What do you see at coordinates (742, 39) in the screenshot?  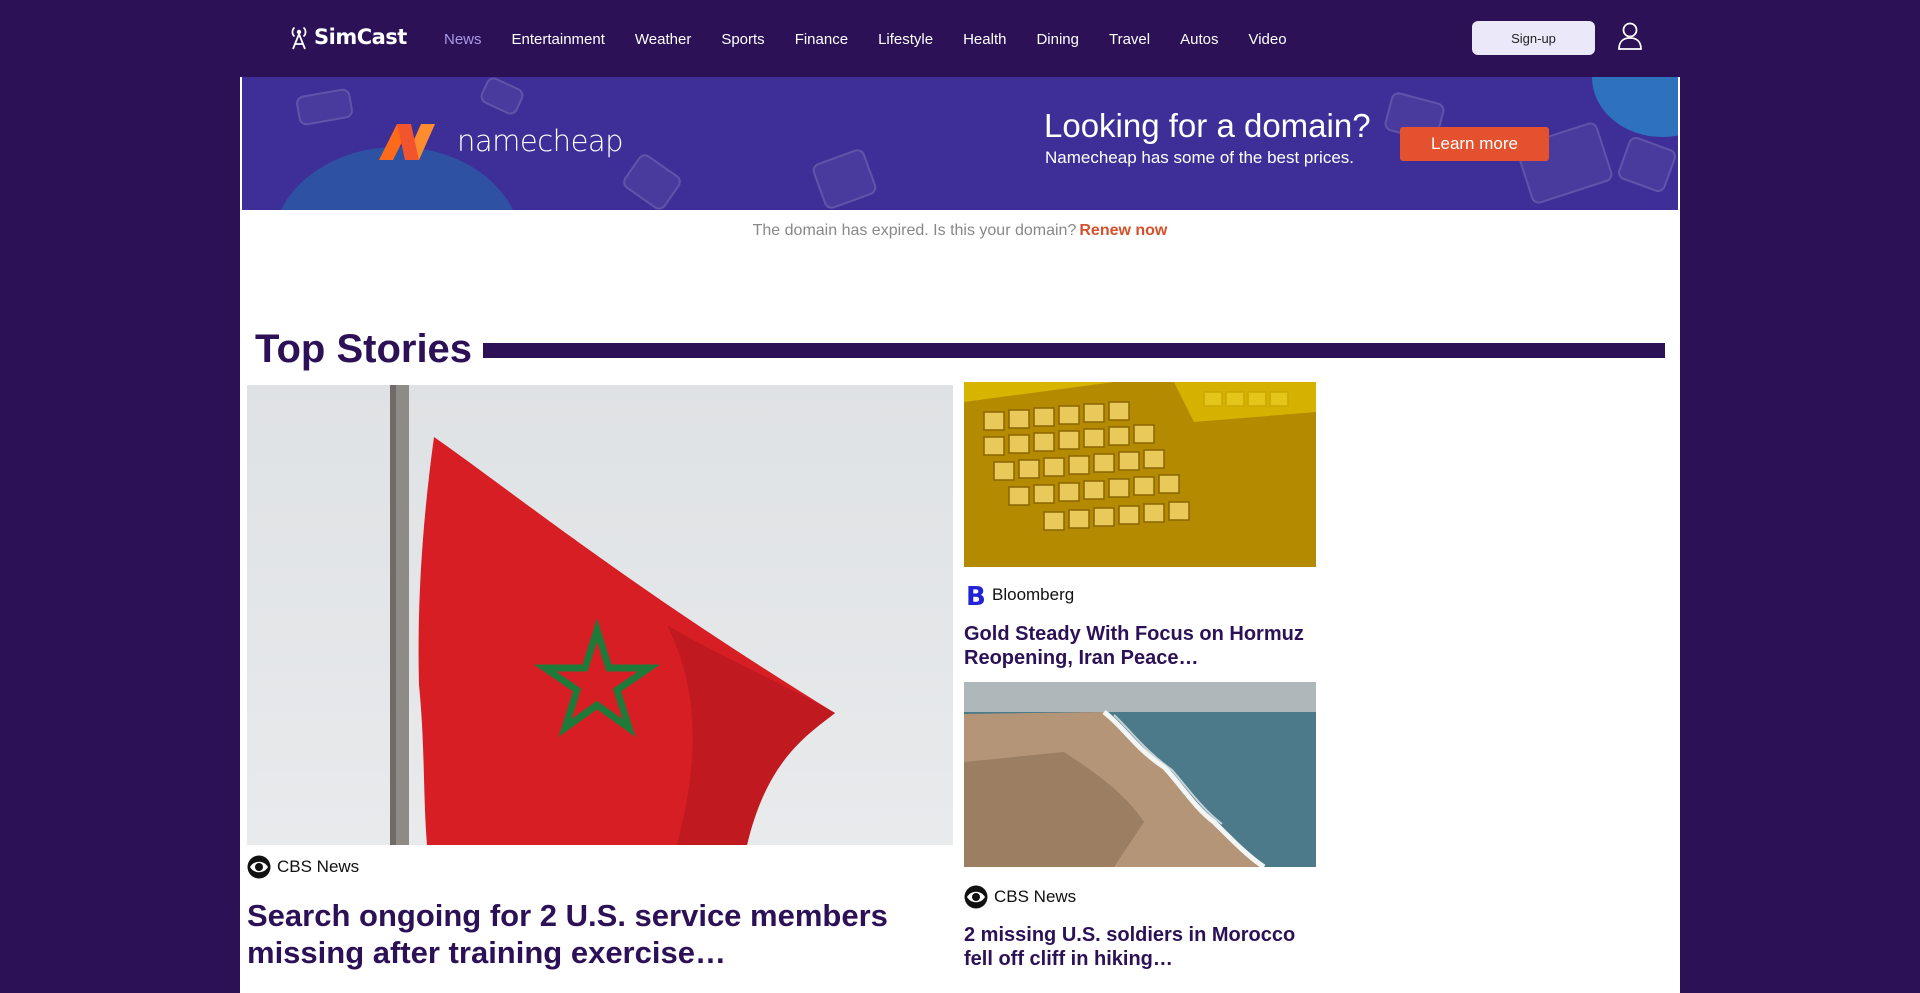 I see `nav-sports: Sports` at bounding box center [742, 39].